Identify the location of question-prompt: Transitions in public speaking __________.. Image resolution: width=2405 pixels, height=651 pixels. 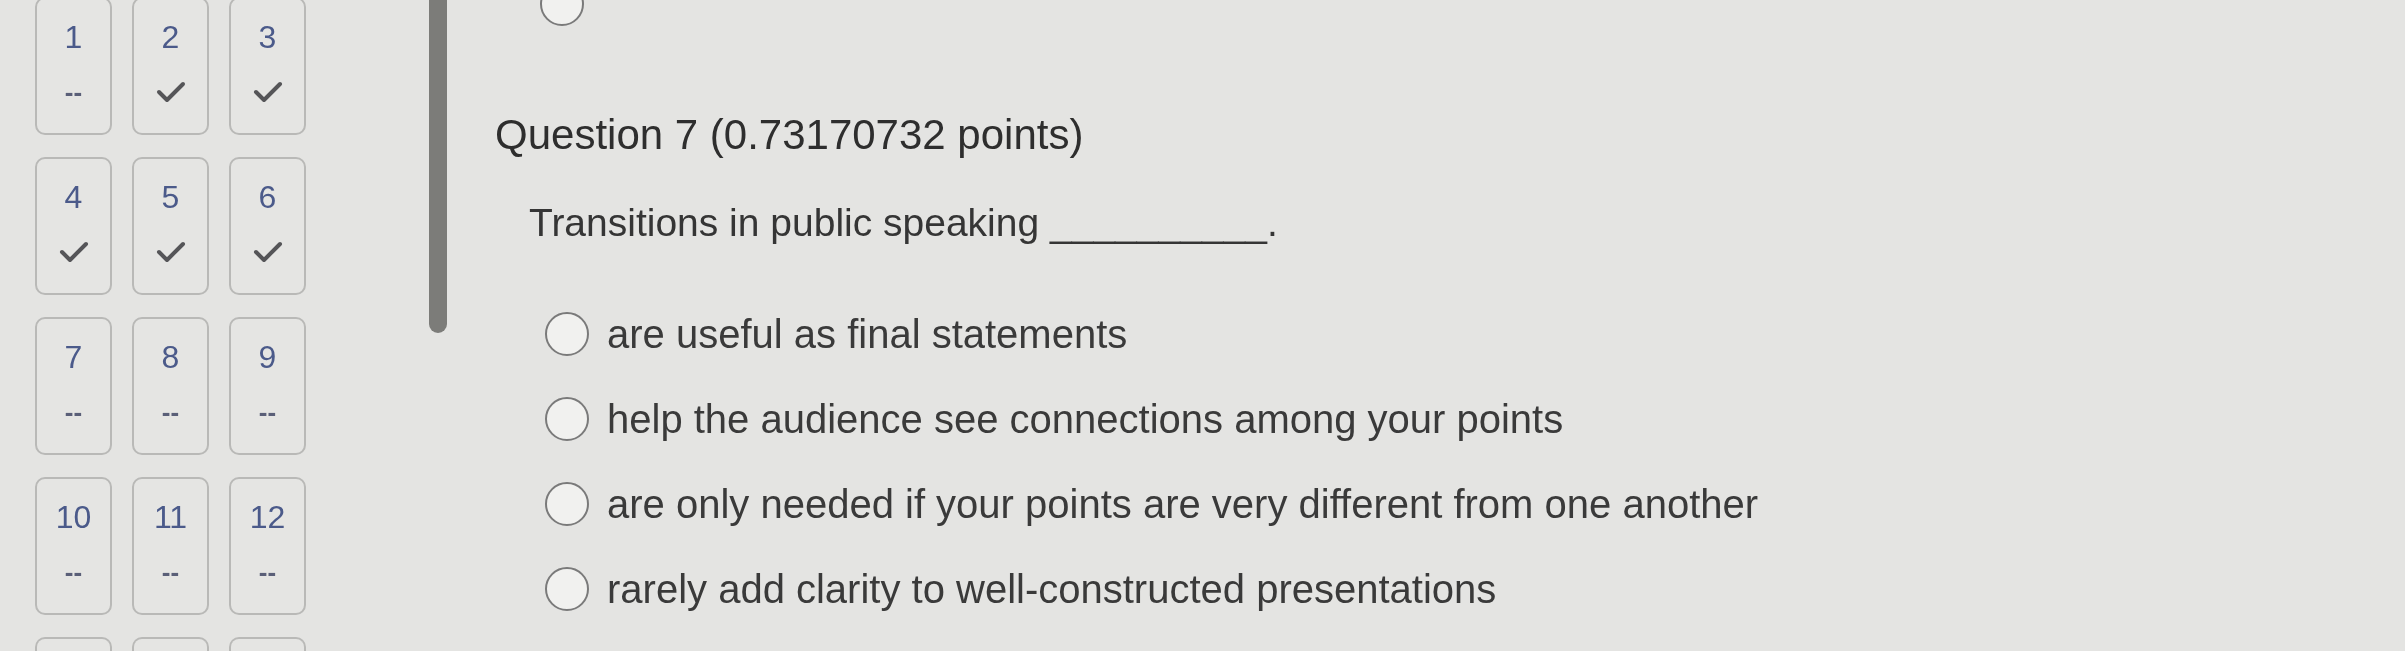
(904, 223).